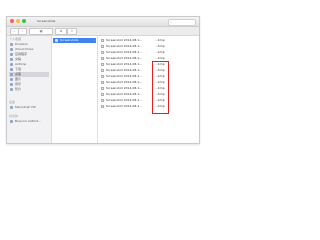  Describe the element at coordinates (14, 116) in the screenshot. I see `sidebar-section-shared: 共享的` at that location.